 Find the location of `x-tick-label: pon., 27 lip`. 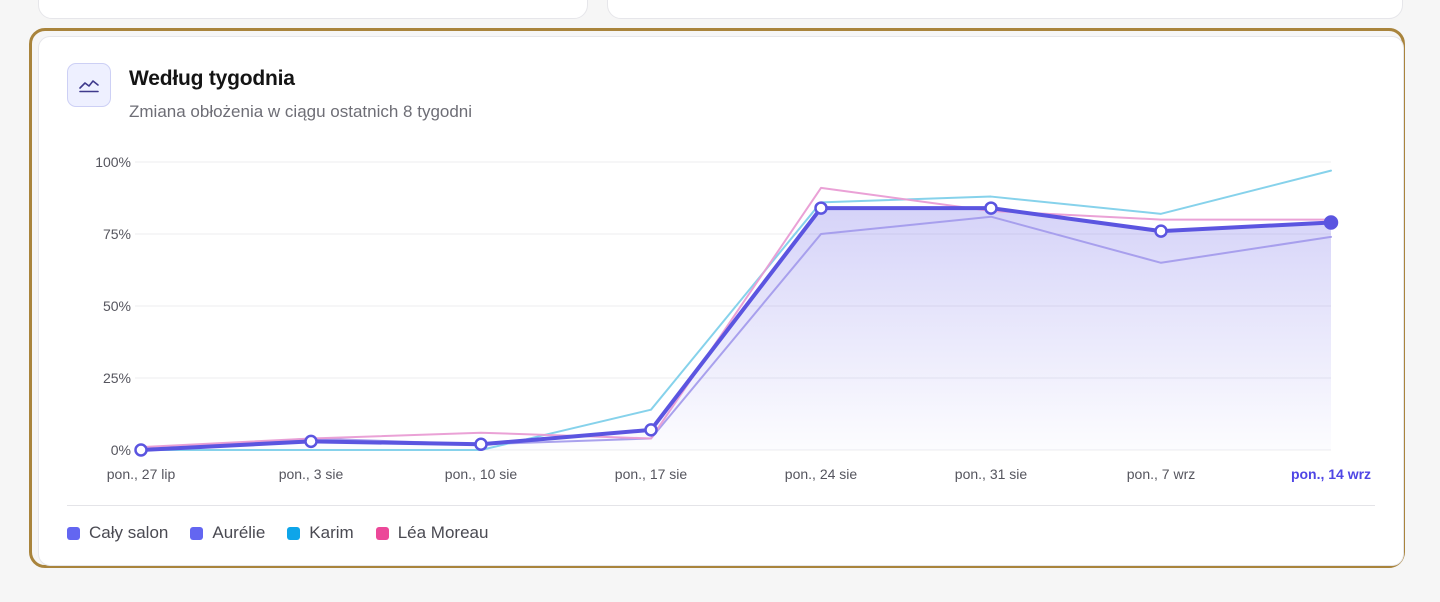

x-tick-label: pon., 27 lip is located at coordinates (141, 474).